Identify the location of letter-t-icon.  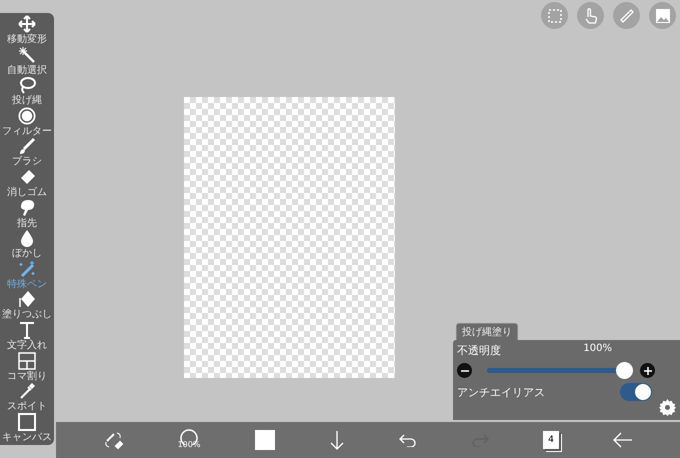
(27, 330).